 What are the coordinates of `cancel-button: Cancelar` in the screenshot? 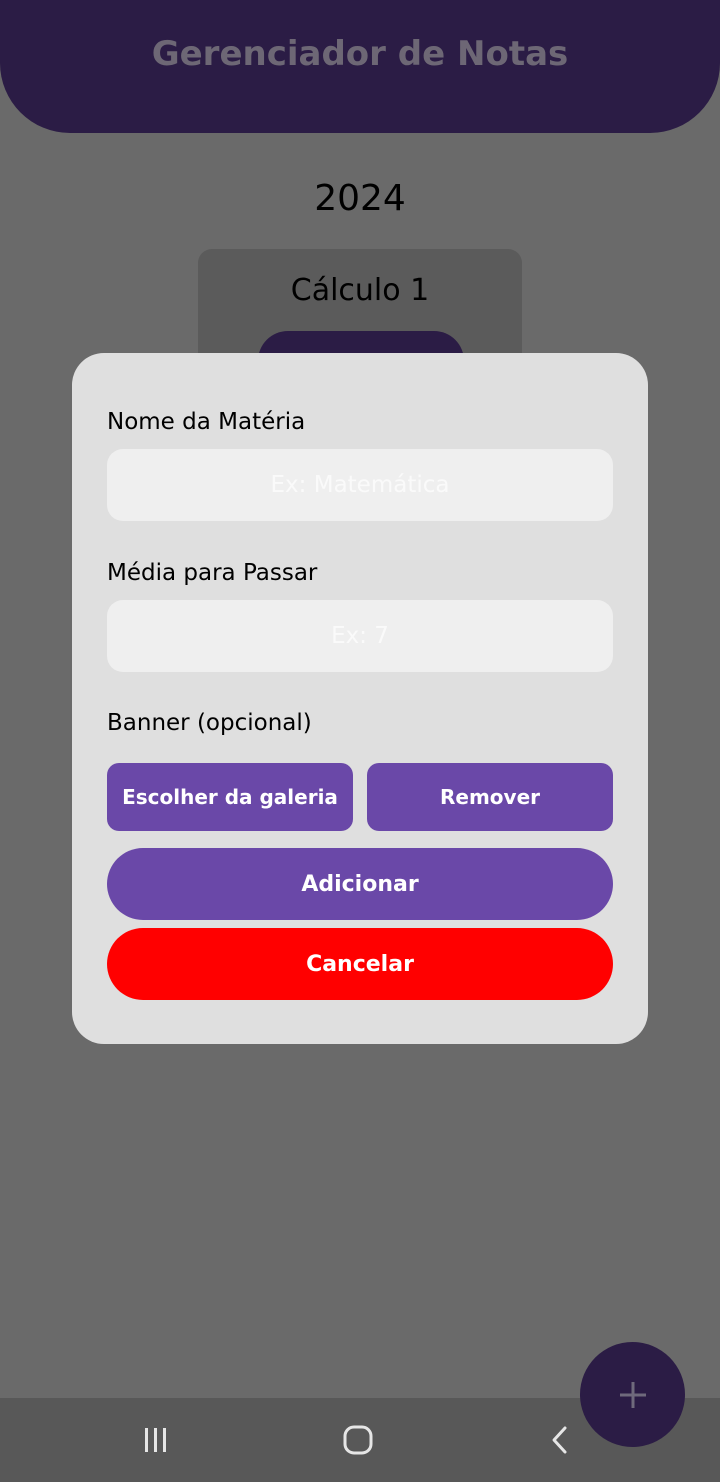 It's located at (360, 964).